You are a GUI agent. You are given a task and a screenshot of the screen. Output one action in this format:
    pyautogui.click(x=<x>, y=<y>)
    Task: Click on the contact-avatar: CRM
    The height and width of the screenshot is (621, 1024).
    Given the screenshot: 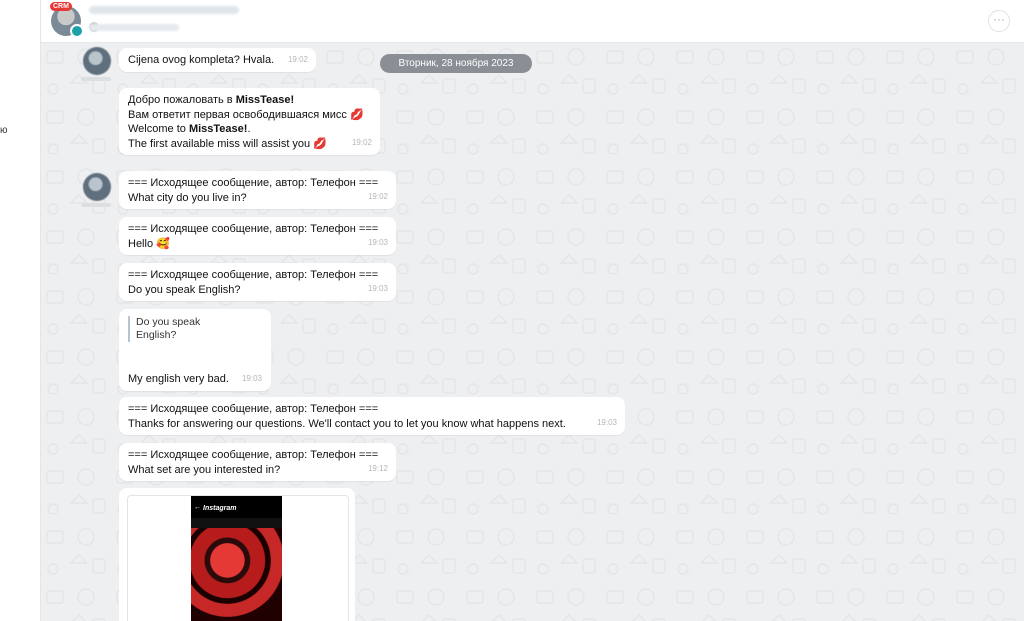 What is the action you would take?
    pyautogui.click(x=67, y=20)
    